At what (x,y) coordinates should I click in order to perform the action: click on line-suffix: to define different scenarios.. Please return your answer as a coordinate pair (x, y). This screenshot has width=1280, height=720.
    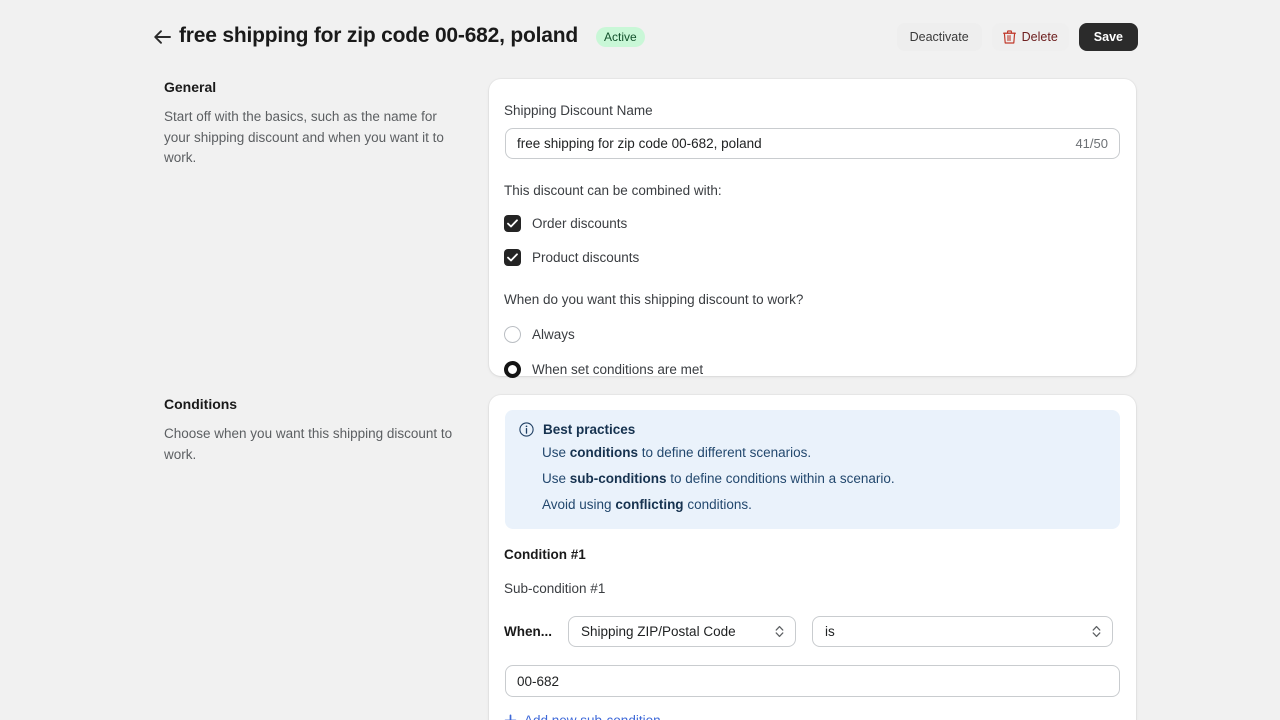
    Looking at the image, I should click on (725, 452).